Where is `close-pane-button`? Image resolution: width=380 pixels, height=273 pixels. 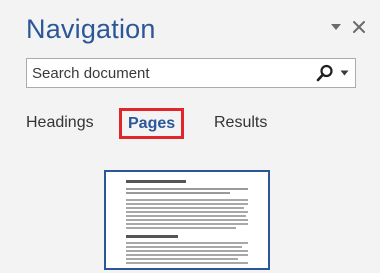 close-pane-button is located at coordinates (359, 27).